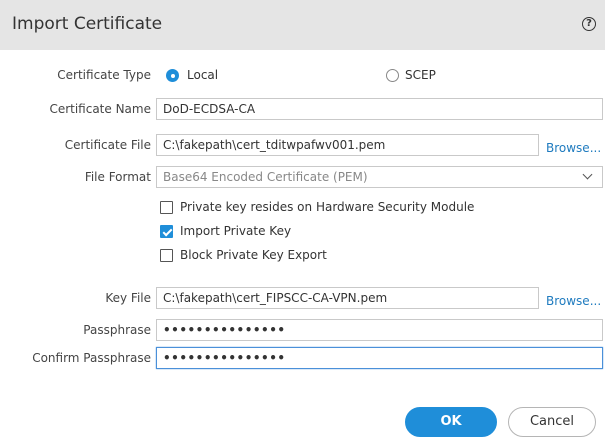 The width and height of the screenshot is (605, 439). I want to click on certificate-file-label: Certificate File, so click(107, 145).